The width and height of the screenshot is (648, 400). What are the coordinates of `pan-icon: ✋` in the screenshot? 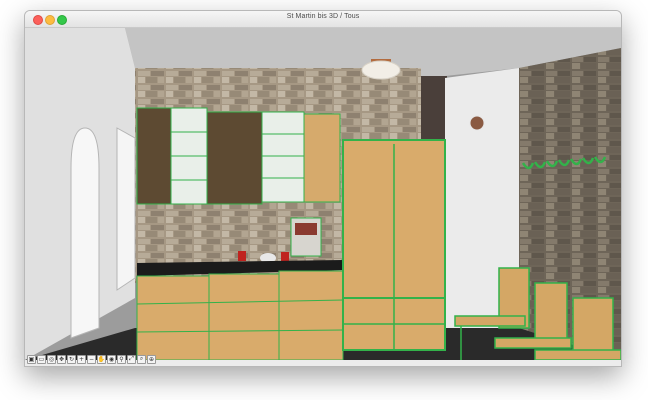 It's located at (101, 359).